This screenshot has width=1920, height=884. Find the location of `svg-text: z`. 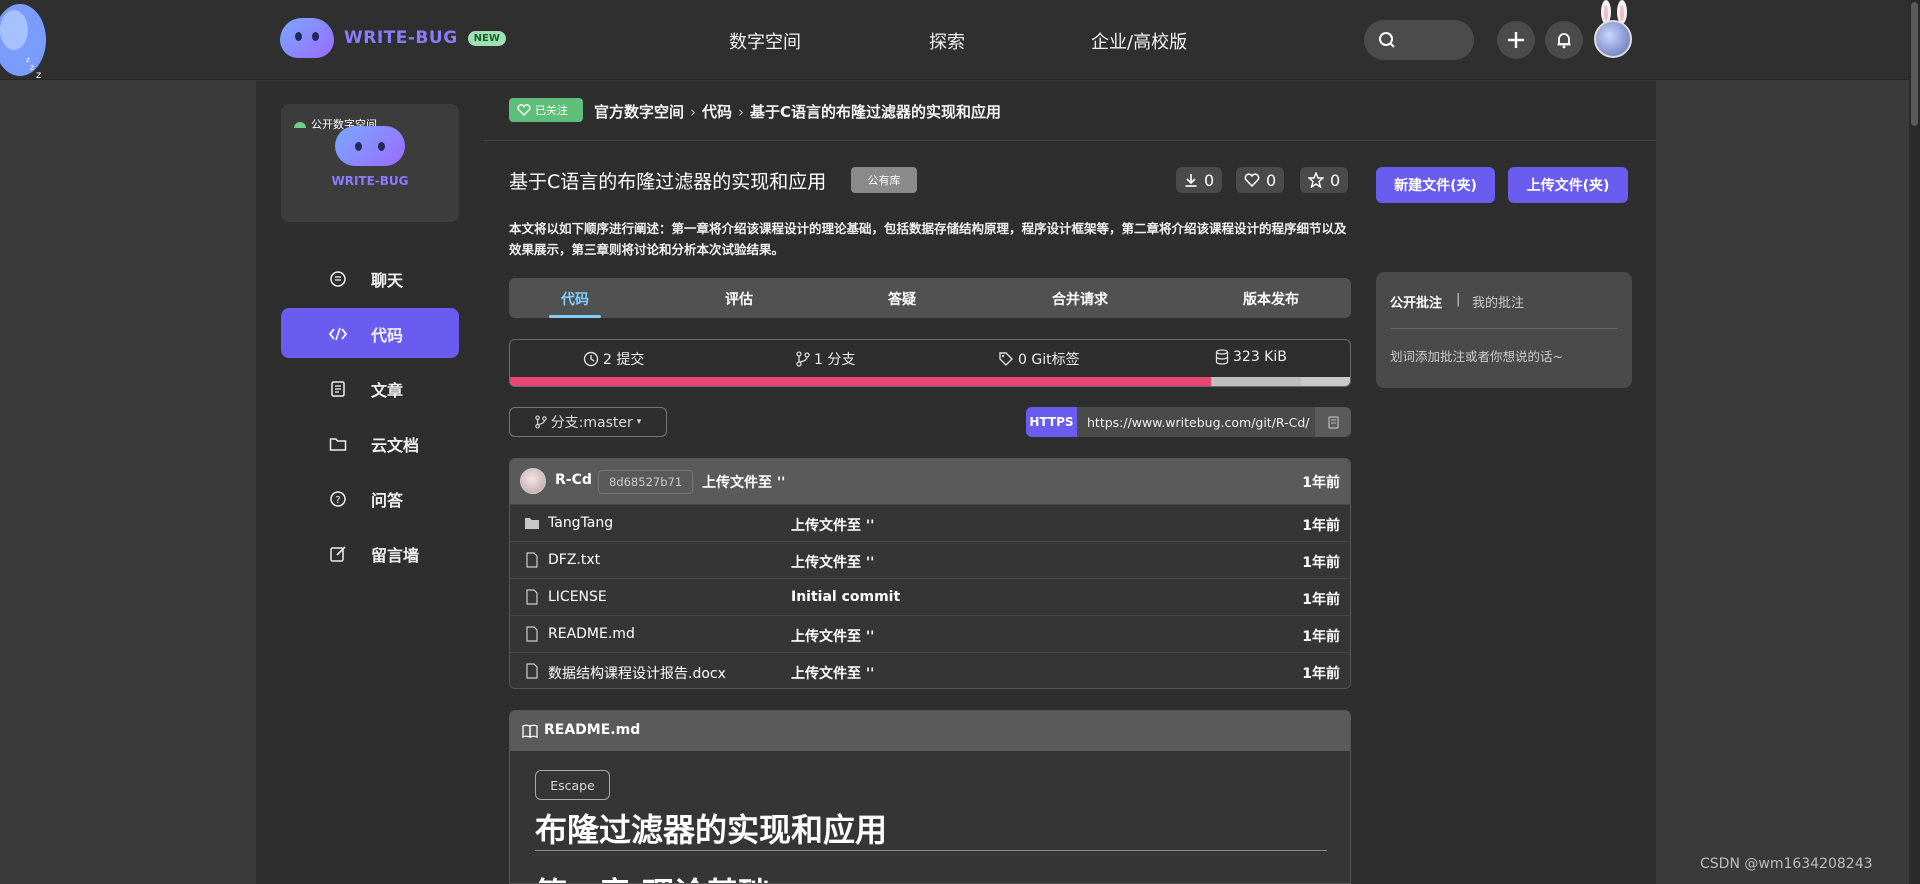

svg-text: z is located at coordinates (32, 67).